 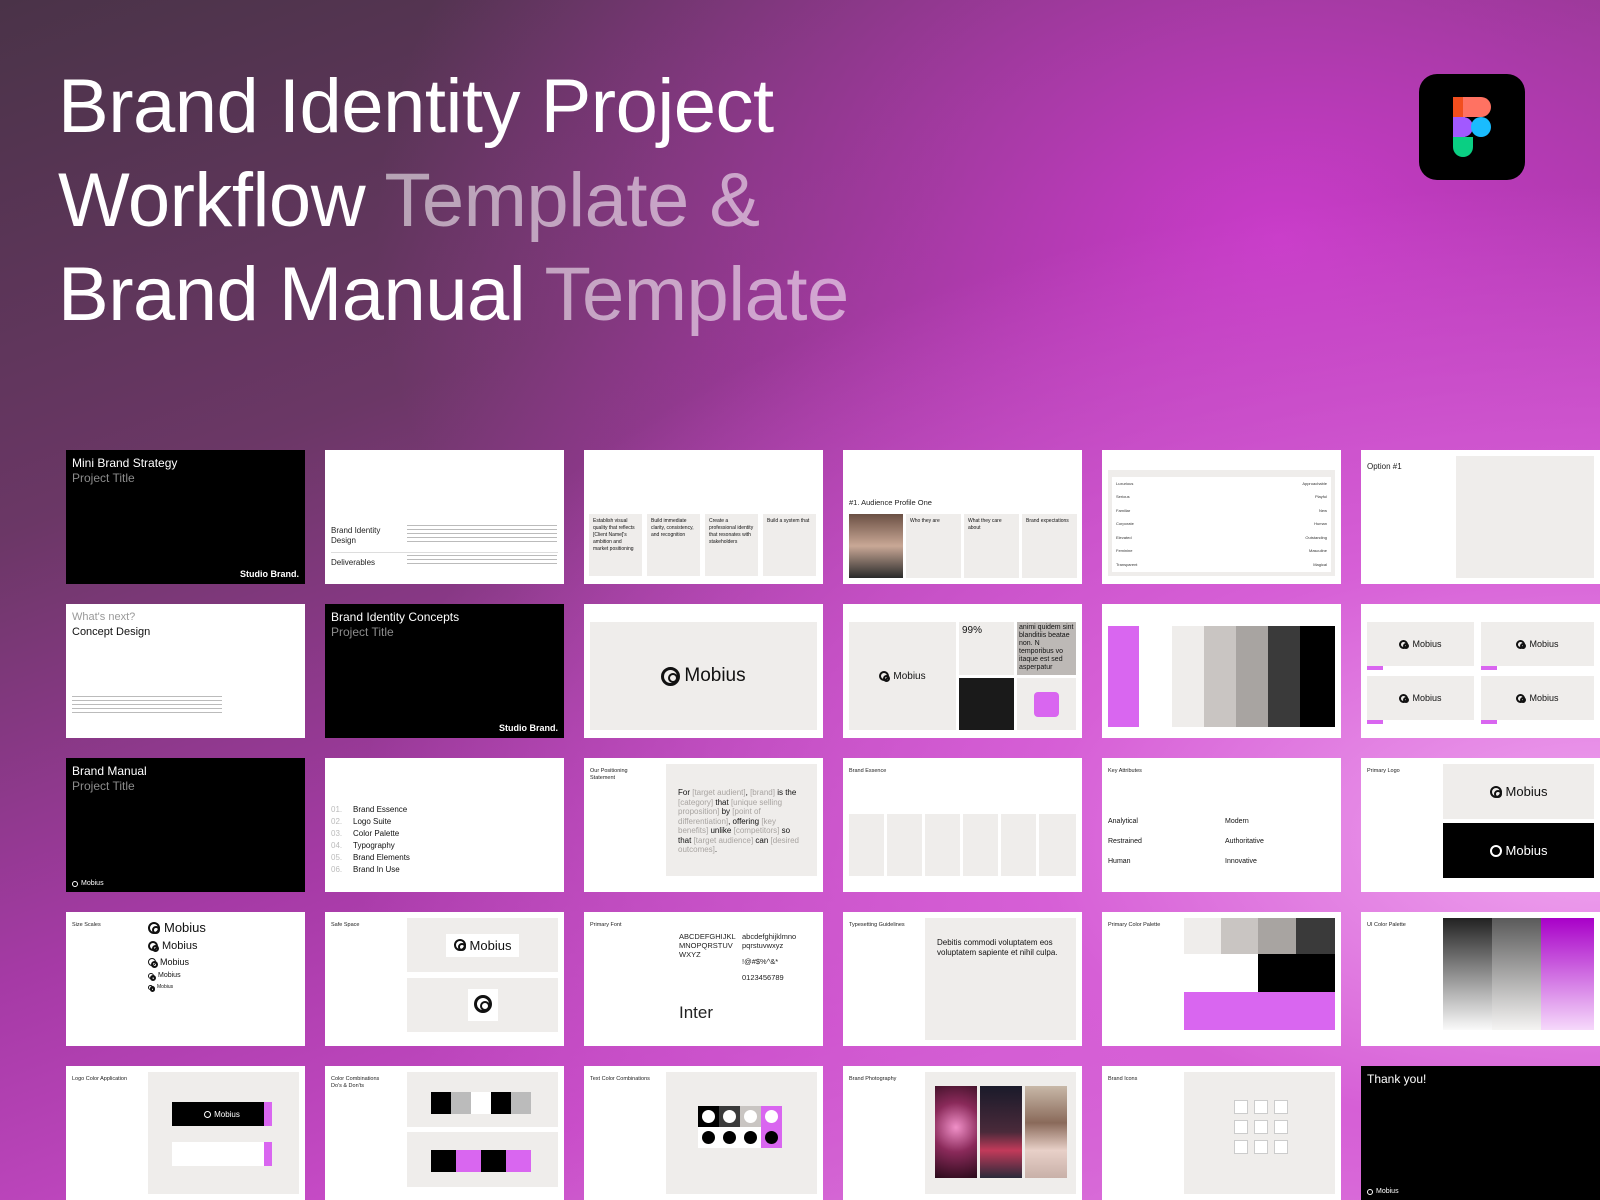 I want to click on toc-item: 02. Logo Suite, so click(x=370, y=822).